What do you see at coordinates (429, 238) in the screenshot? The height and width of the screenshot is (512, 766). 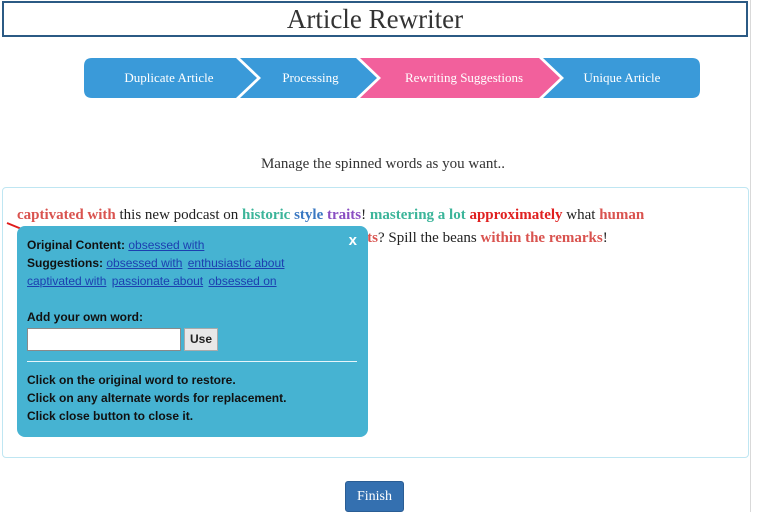 I see `article-text-fragment: ? Spill the beans` at bounding box center [429, 238].